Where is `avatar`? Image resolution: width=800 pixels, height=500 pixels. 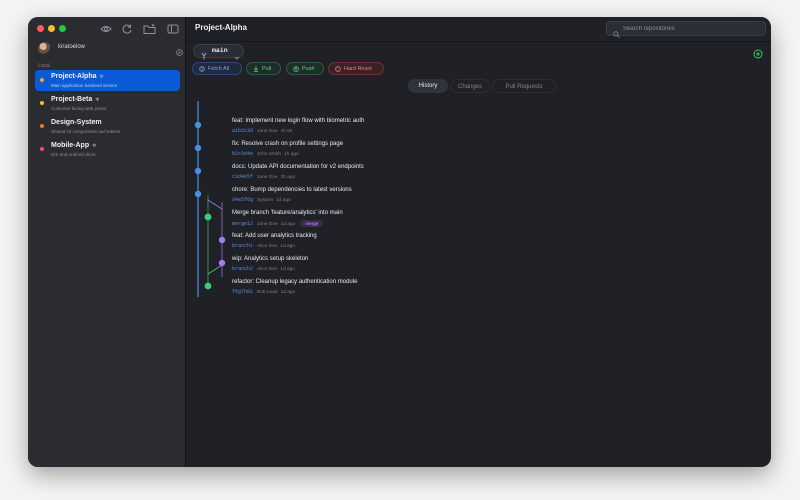
avatar is located at coordinates (44, 48).